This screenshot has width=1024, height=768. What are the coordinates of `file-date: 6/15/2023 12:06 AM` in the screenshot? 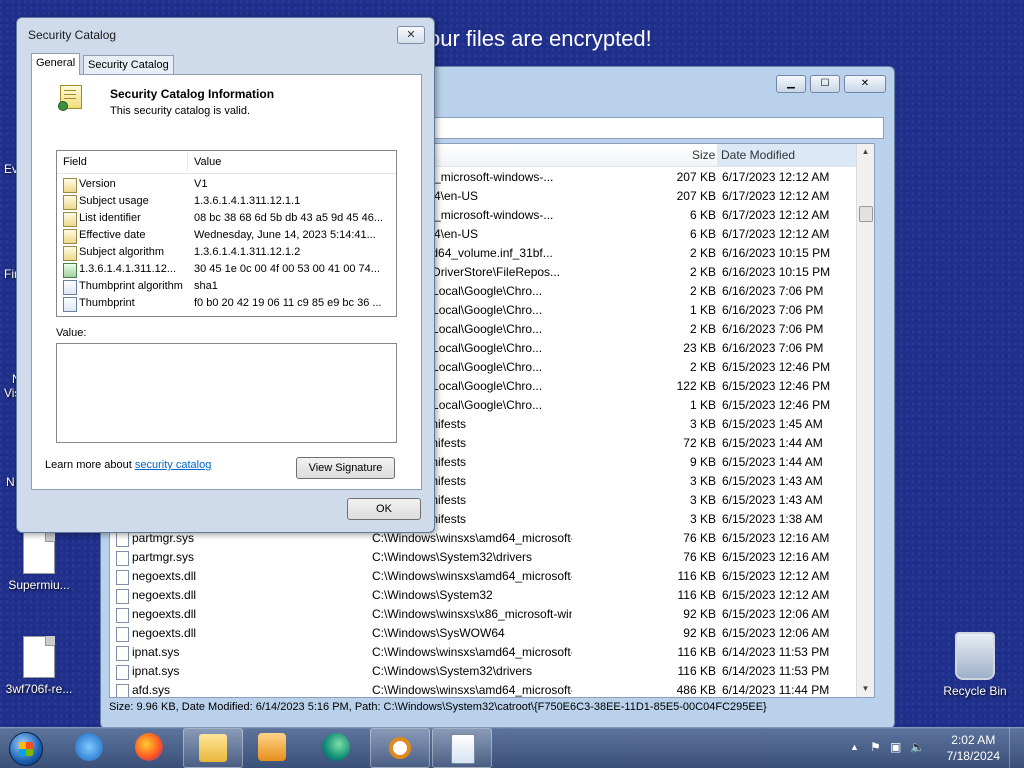 It's located at (776, 614).